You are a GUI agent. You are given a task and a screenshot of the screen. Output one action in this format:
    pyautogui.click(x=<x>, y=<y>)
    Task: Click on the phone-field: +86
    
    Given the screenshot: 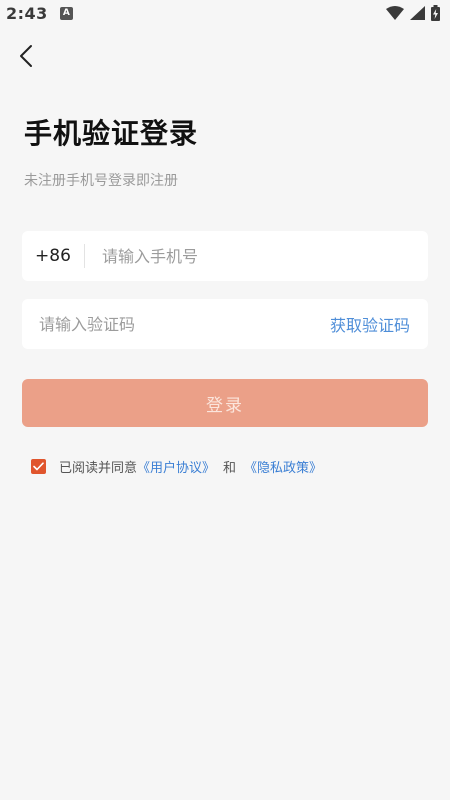 What is the action you would take?
    pyautogui.click(x=225, y=256)
    